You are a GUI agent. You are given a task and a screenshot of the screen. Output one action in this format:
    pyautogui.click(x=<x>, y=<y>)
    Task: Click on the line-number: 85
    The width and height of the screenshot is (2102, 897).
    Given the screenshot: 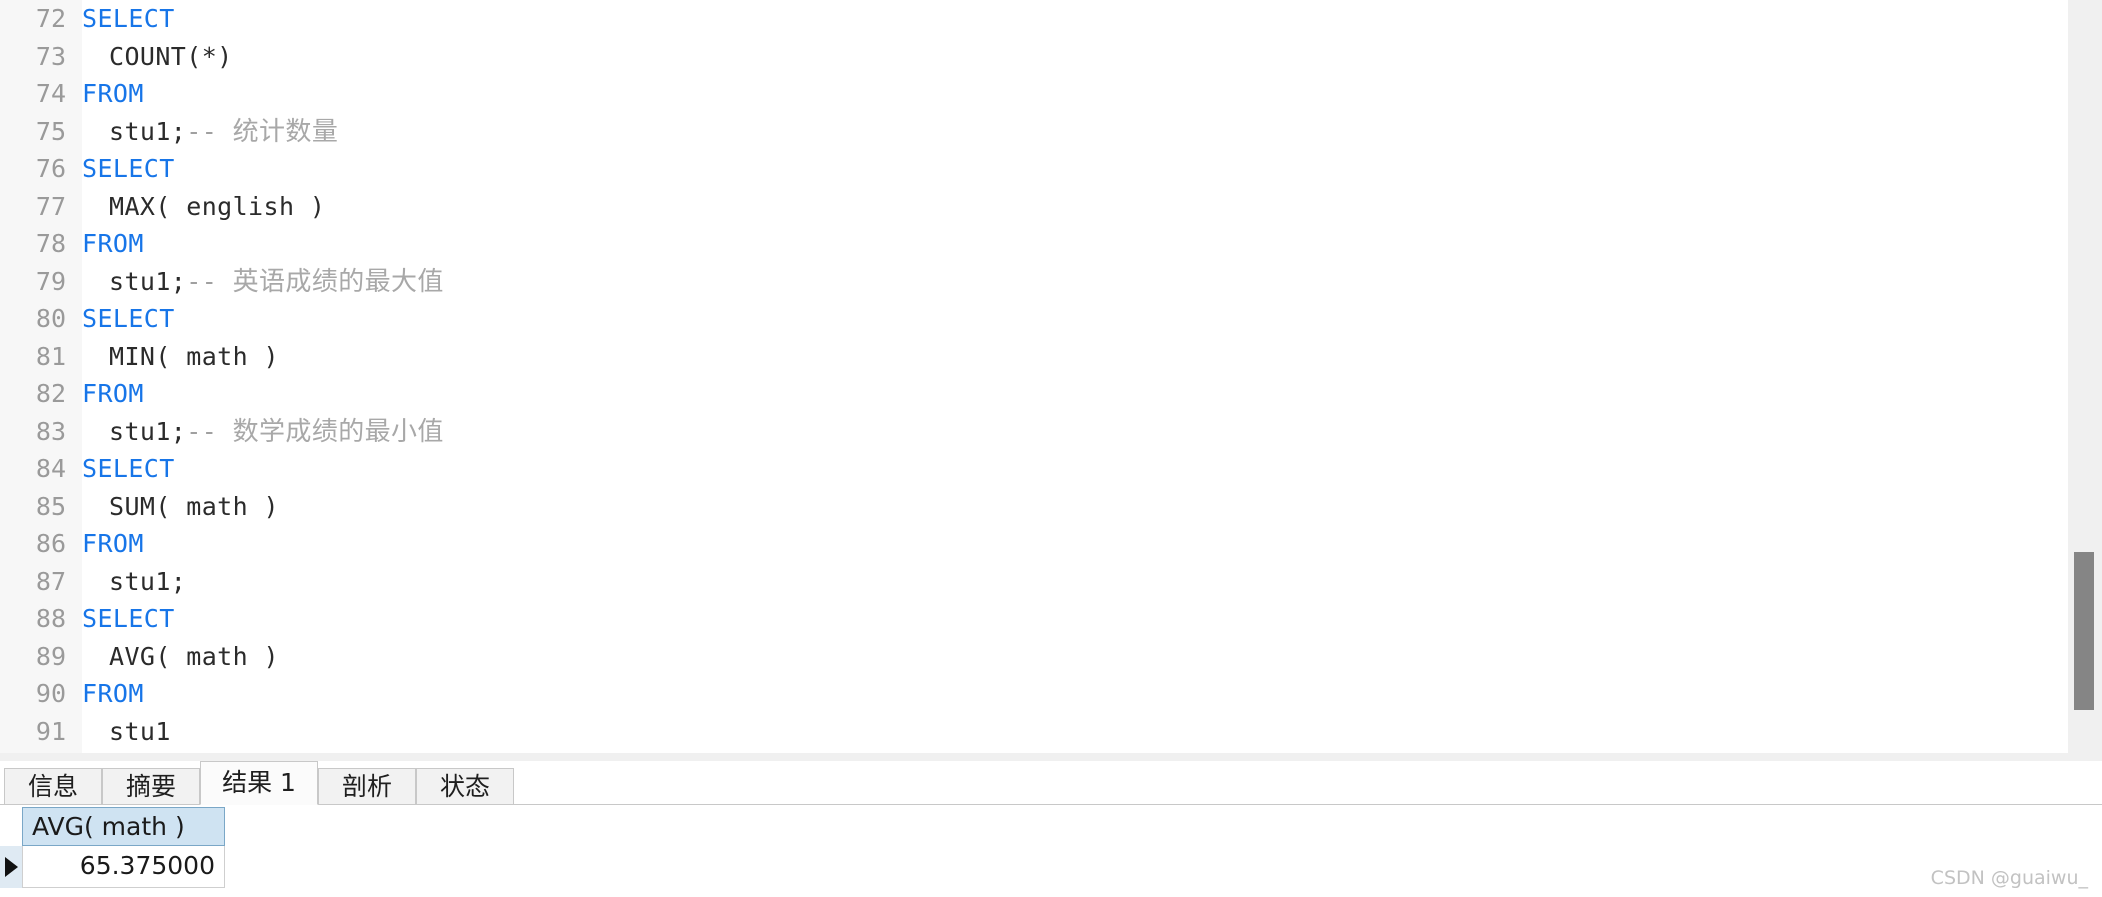 What is the action you would take?
    pyautogui.click(x=50, y=506)
    